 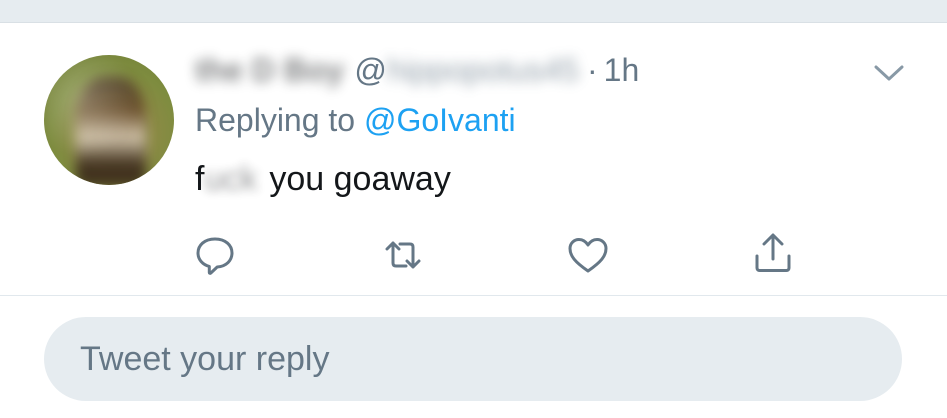 I want to click on author-handle-at: @, so click(x=370, y=70).